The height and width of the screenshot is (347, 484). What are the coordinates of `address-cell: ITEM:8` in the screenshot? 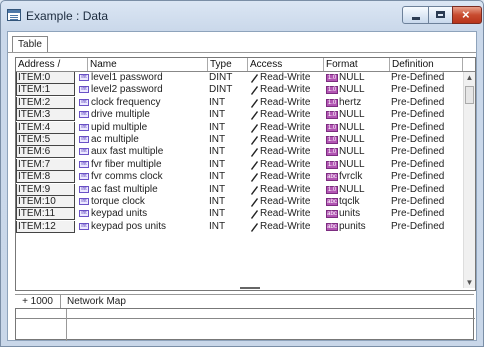 It's located at (45, 177).